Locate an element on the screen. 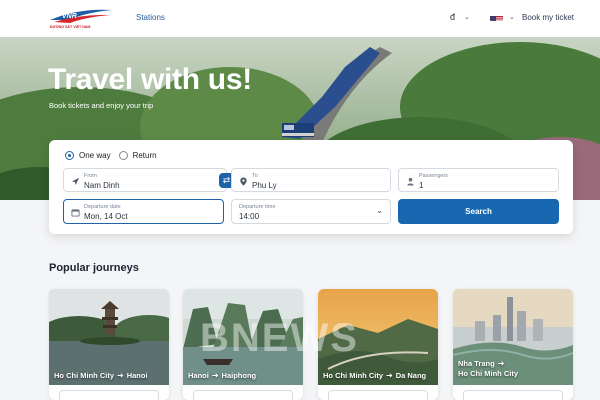 The width and height of the screenshot is (600, 400). radio-return: Return is located at coordinates (137, 155).